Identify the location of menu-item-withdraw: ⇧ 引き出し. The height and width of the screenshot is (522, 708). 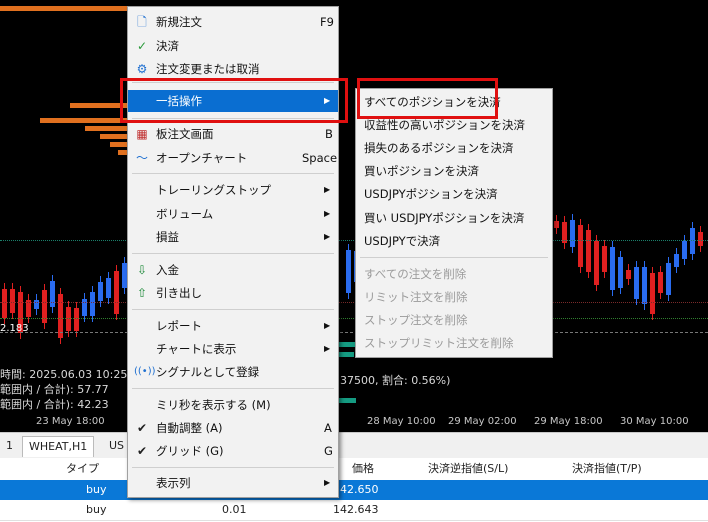
(233, 293).